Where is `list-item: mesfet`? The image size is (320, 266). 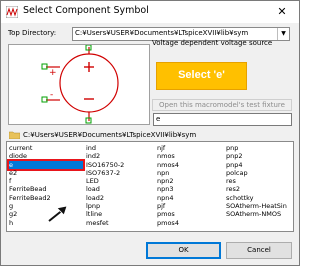 list-item: mesfet is located at coordinates (121, 223).